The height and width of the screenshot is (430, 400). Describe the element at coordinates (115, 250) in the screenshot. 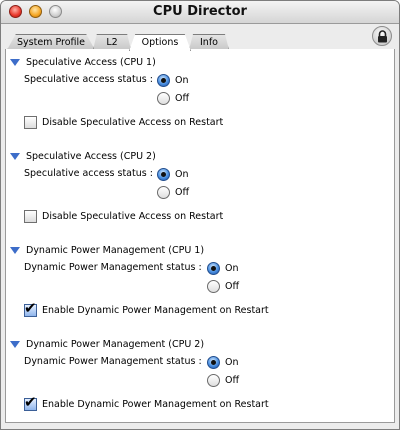

I see `section-title: Dynamic Power Management (CPU 1)` at that location.